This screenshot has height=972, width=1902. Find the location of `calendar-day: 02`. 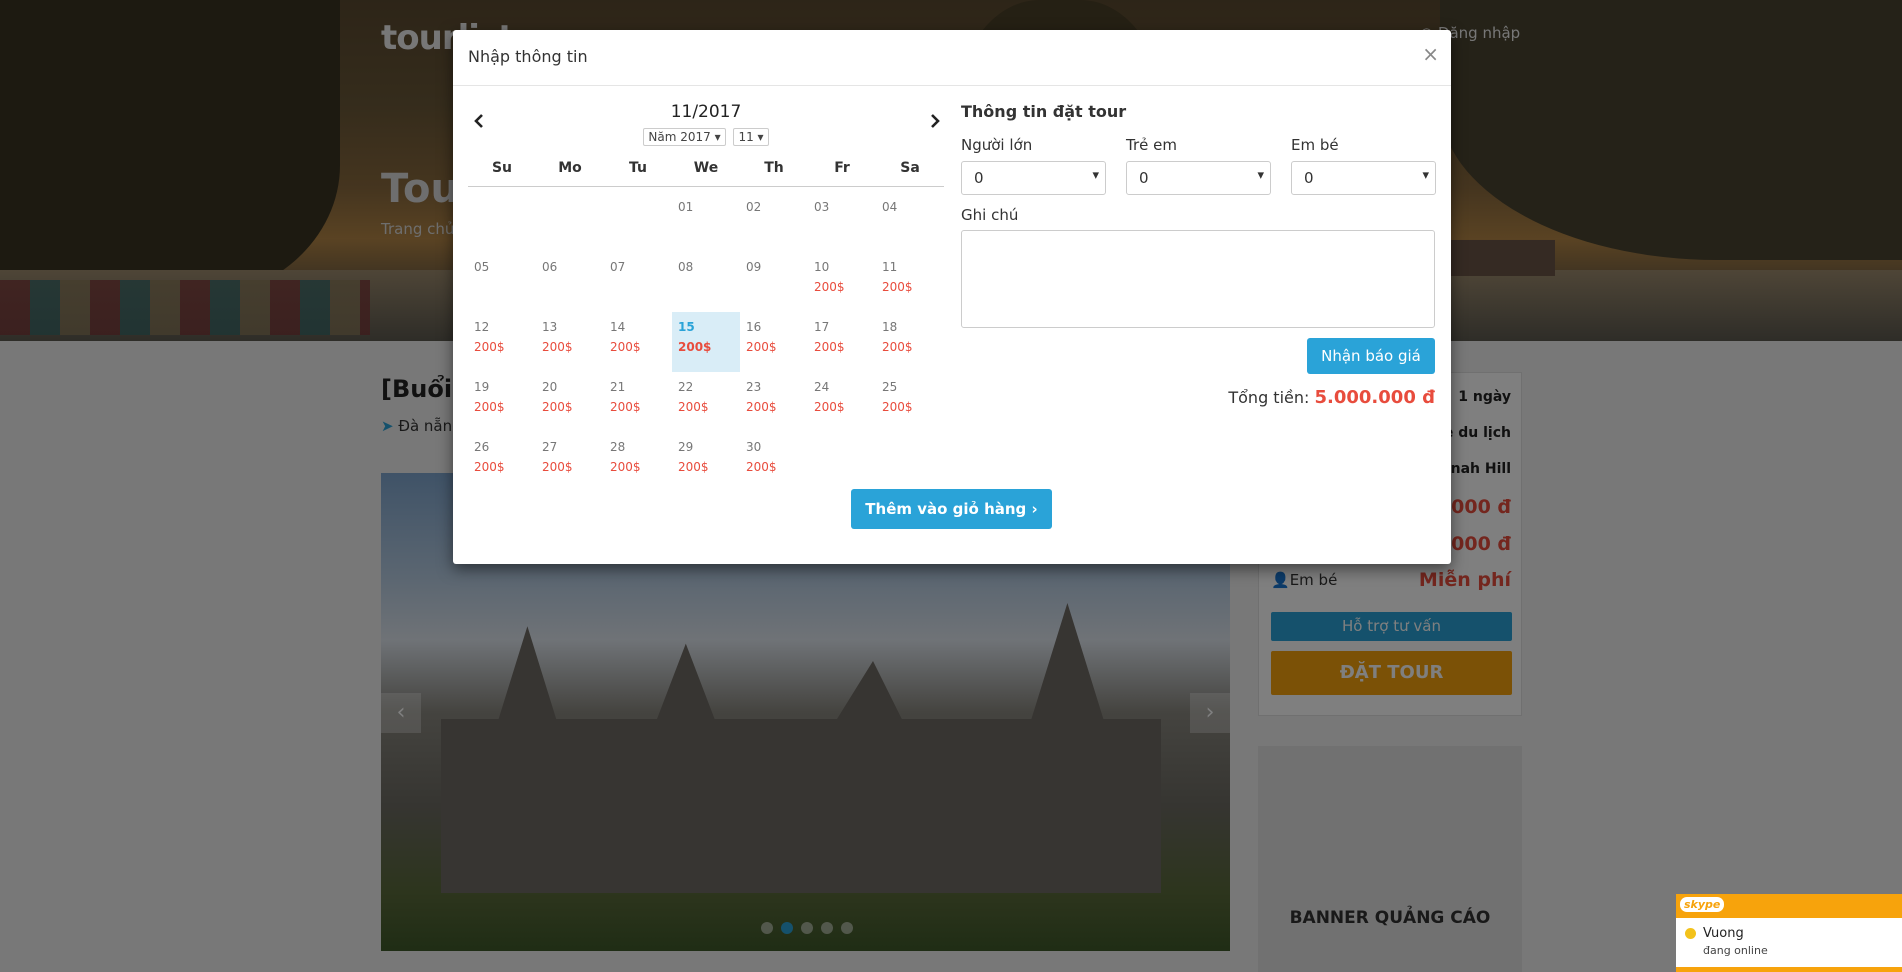

calendar-day: 02 is located at coordinates (774, 222).